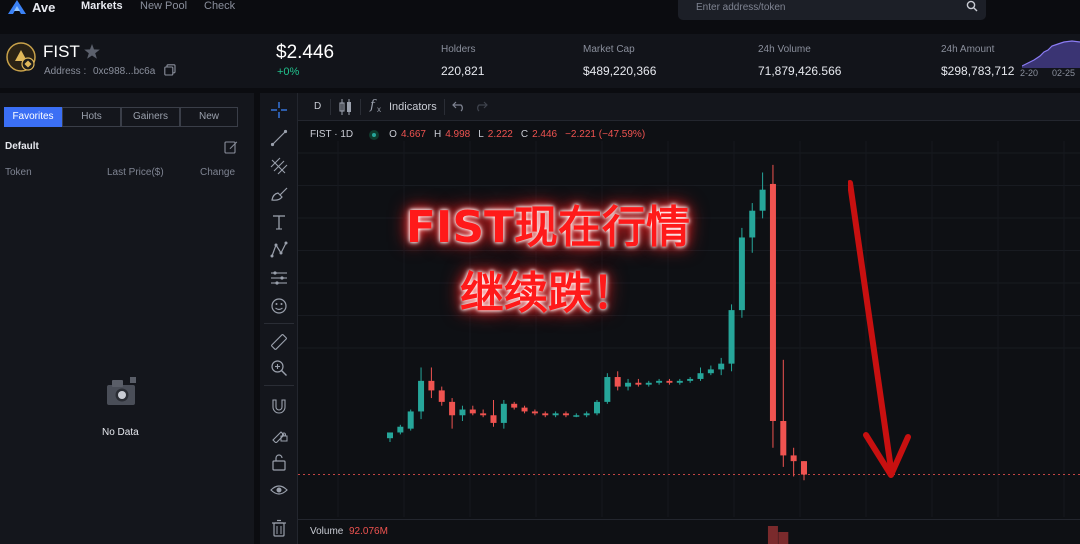 This screenshot has height=544, width=1080. I want to click on volume-pane-divider, so click(689, 519).